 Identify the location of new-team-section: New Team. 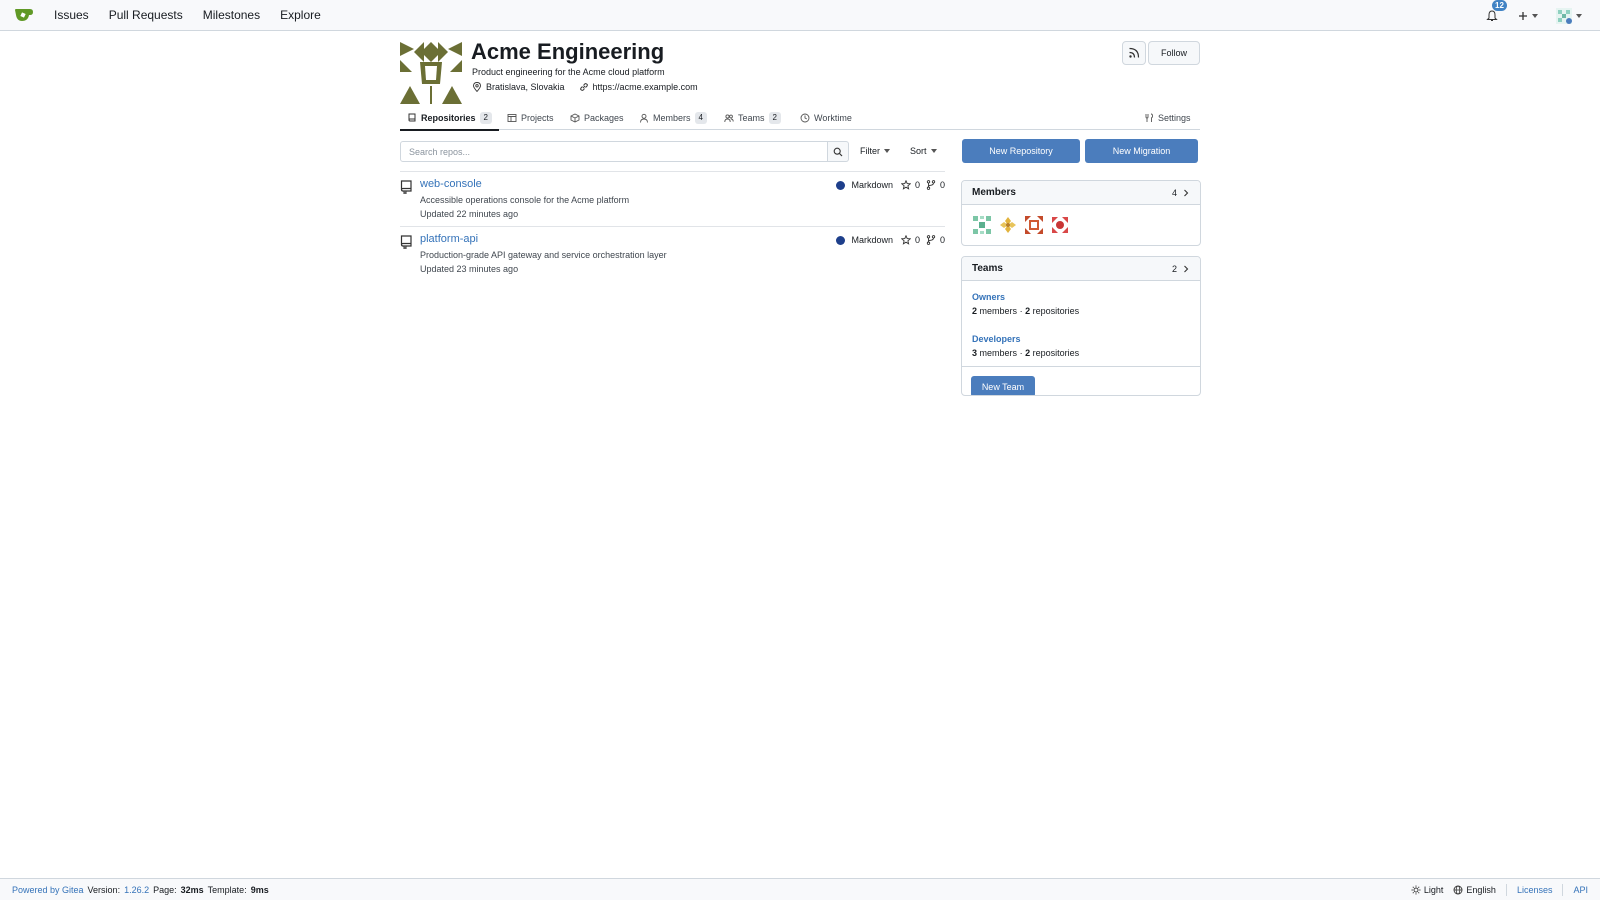
(1081, 380).